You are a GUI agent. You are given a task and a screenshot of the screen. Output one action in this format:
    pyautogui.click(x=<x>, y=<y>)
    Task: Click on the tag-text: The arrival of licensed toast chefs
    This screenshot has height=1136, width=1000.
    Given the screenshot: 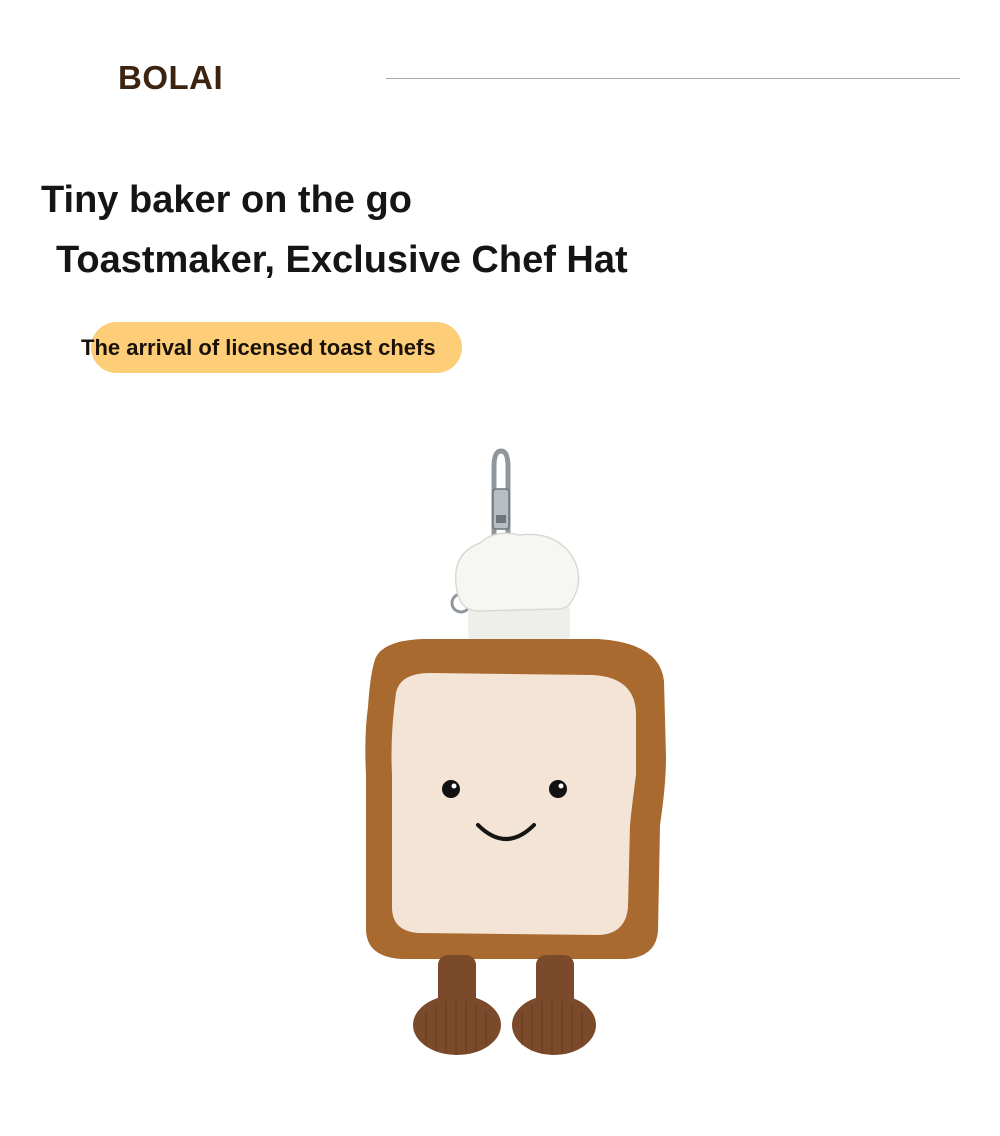 What is the action you would take?
    pyautogui.click(x=258, y=347)
    